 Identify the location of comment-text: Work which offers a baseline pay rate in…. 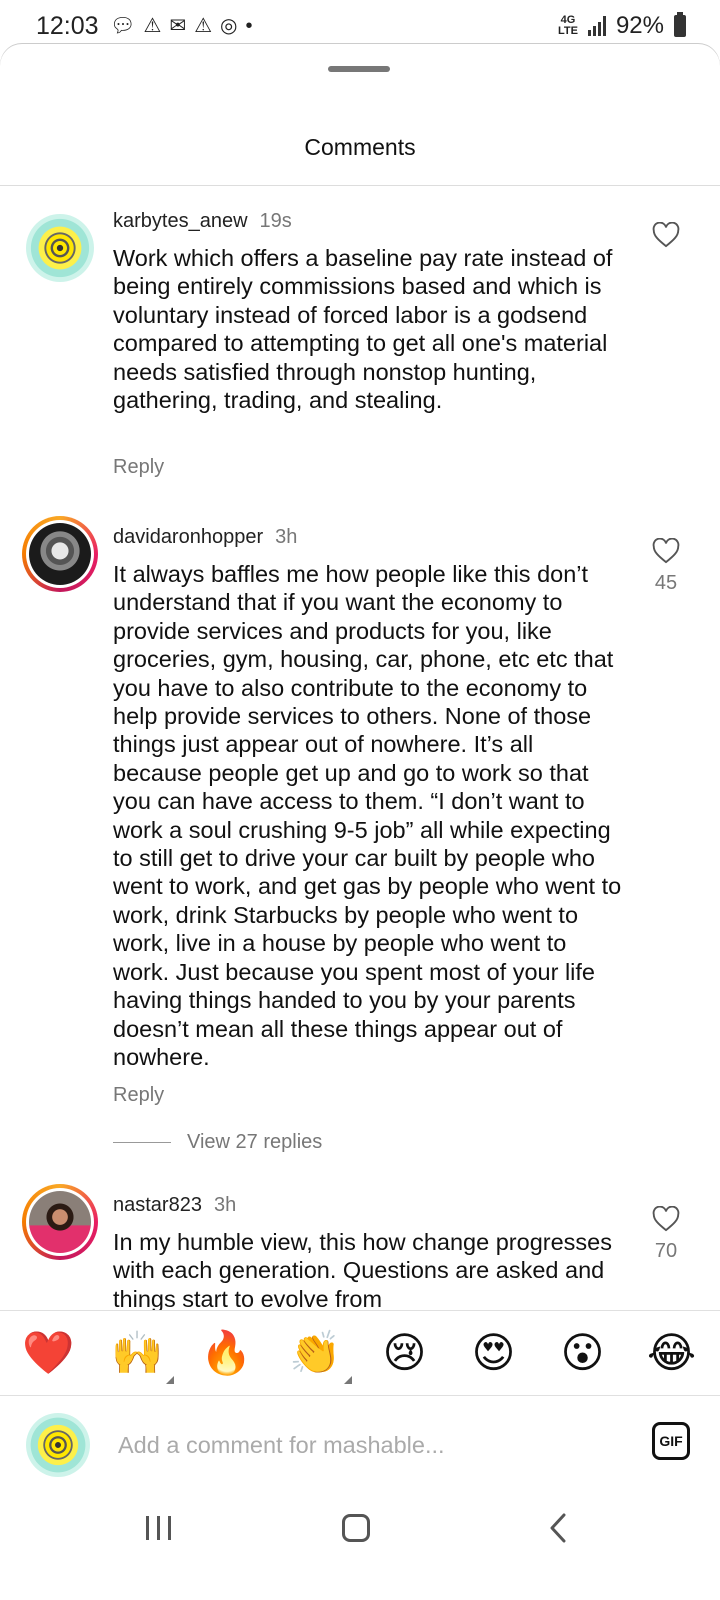
(363, 329).